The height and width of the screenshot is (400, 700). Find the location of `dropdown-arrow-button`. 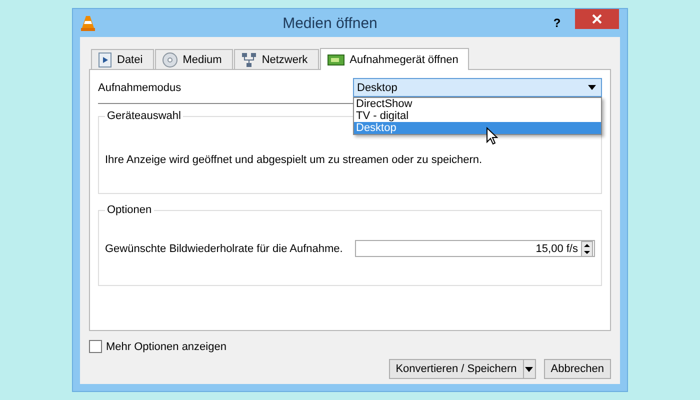

dropdown-arrow-button is located at coordinates (530, 369).